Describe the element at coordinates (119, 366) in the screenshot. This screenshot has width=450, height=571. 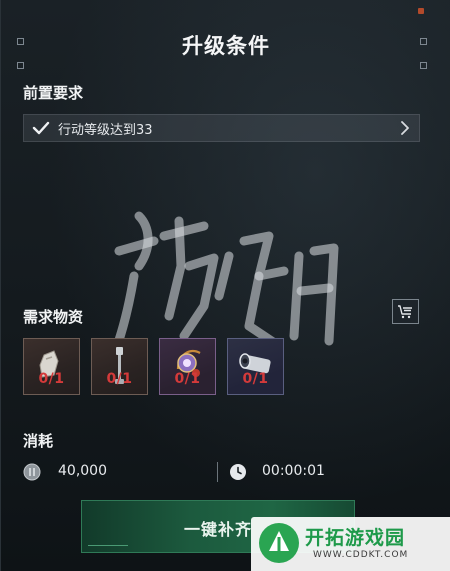
I see `material-slot-2: 0/1` at that location.